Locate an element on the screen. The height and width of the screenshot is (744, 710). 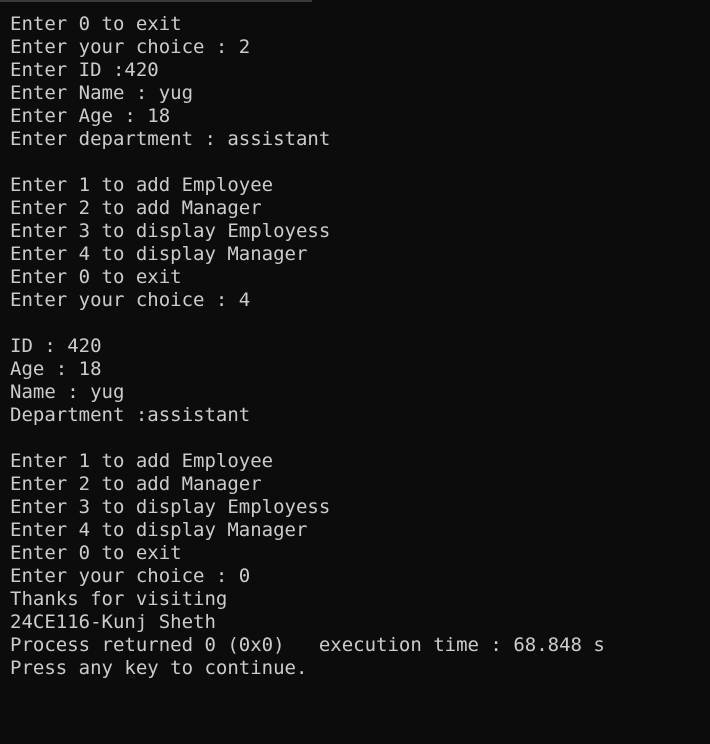
console-line: Enter your choice : 2 is located at coordinates (130, 47).